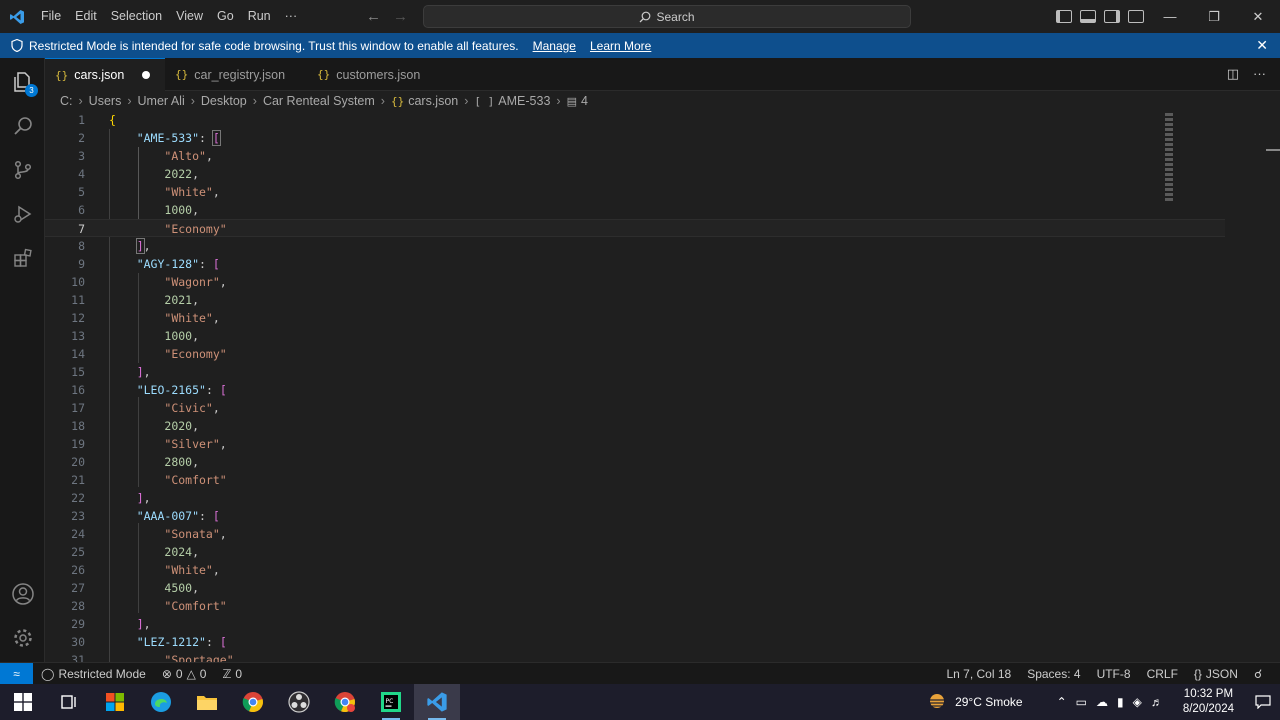 Image resolution: width=1280 pixels, height=720 pixels. What do you see at coordinates (1273, 150) in the screenshot?
I see `scrollbar-thumb` at bounding box center [1273, 150].